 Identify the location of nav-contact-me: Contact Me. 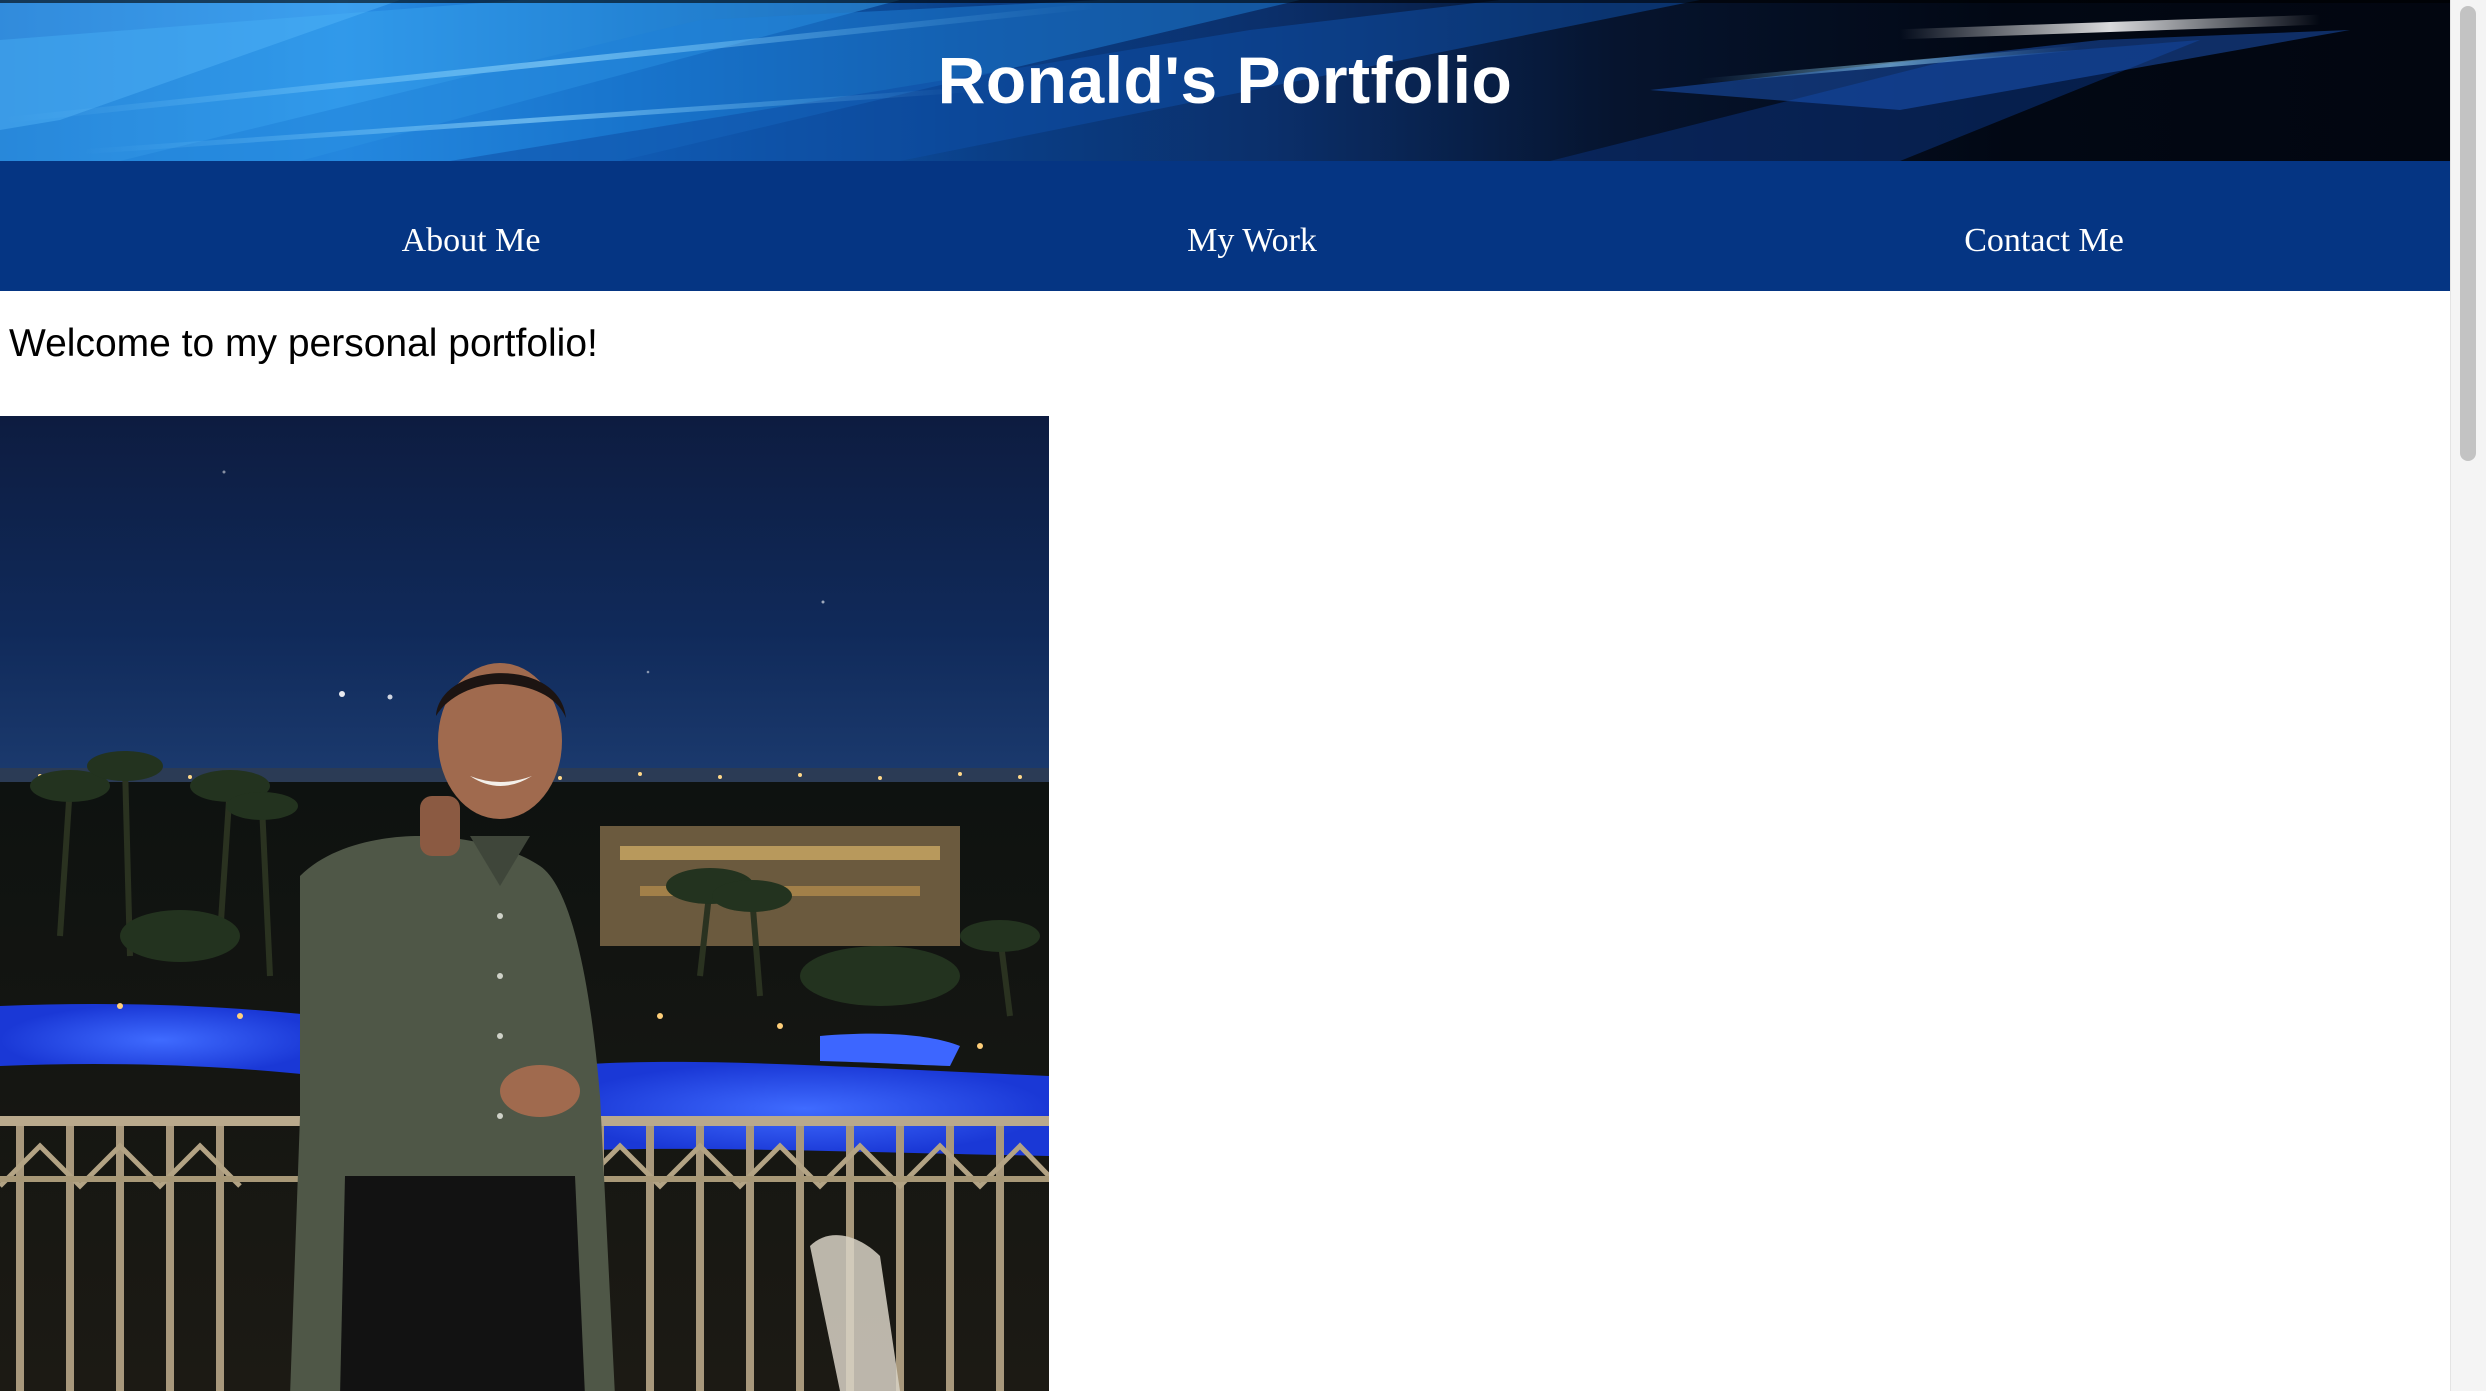
(2044, 226).